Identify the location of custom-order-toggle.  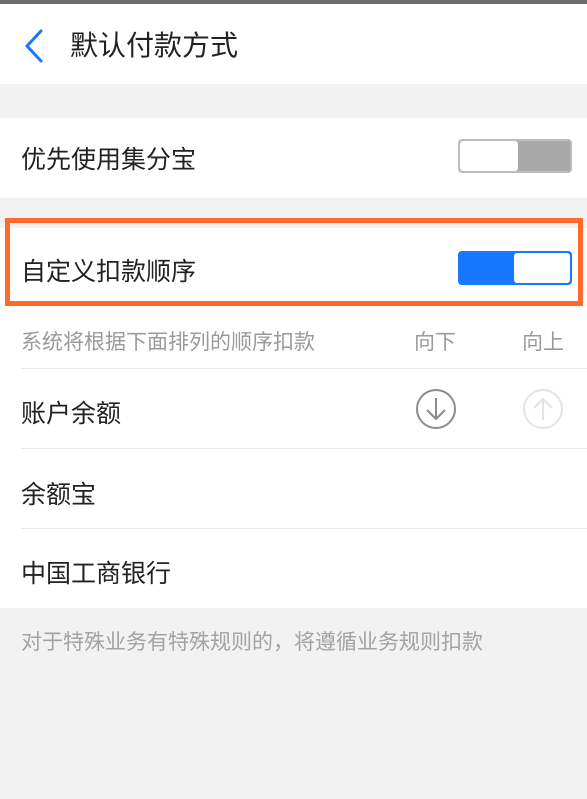
(515, 268).